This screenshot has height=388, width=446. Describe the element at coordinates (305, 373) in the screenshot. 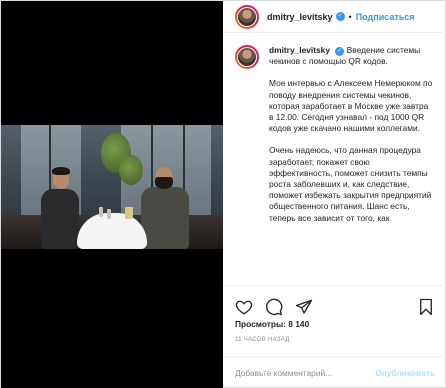

I see `comment-input` at that location.